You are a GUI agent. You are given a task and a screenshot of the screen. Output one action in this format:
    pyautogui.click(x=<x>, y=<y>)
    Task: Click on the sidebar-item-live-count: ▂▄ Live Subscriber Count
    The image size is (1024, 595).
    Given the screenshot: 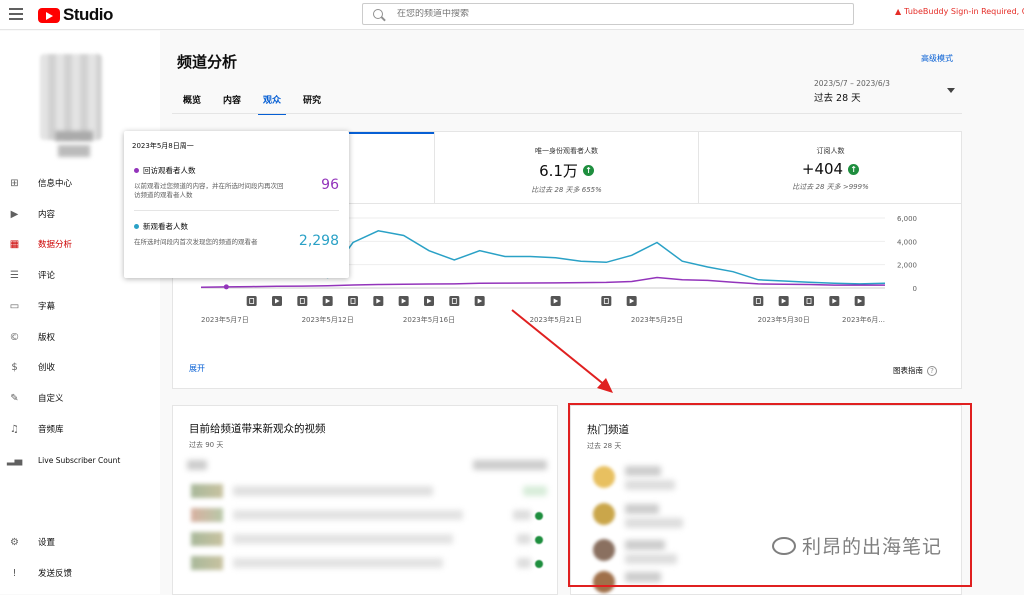 What is the action you would take?
    pyautogui.click(x=80, y=460)
    